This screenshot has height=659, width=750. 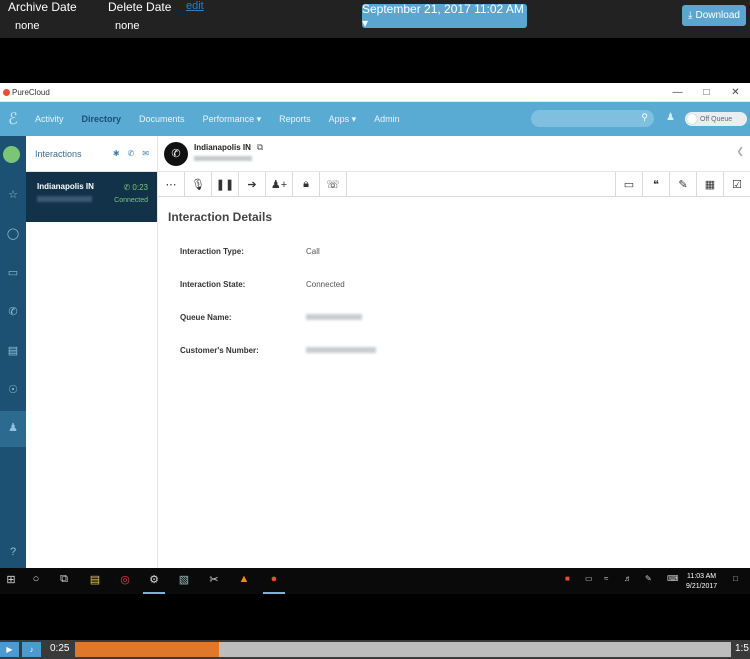 I want to click on tray-app-icon: ■, so click(x=567, y=578).